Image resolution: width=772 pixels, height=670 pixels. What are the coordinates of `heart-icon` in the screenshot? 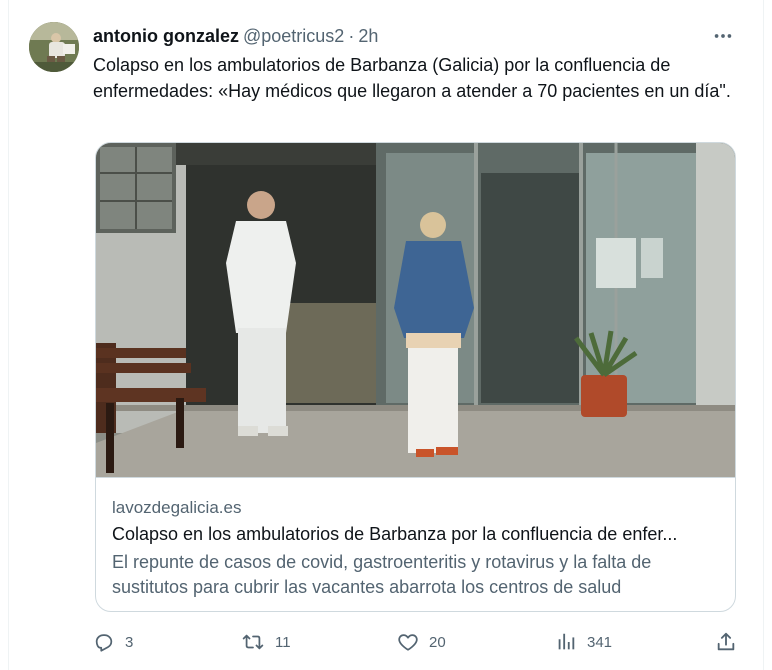 It's located at (408, 642).